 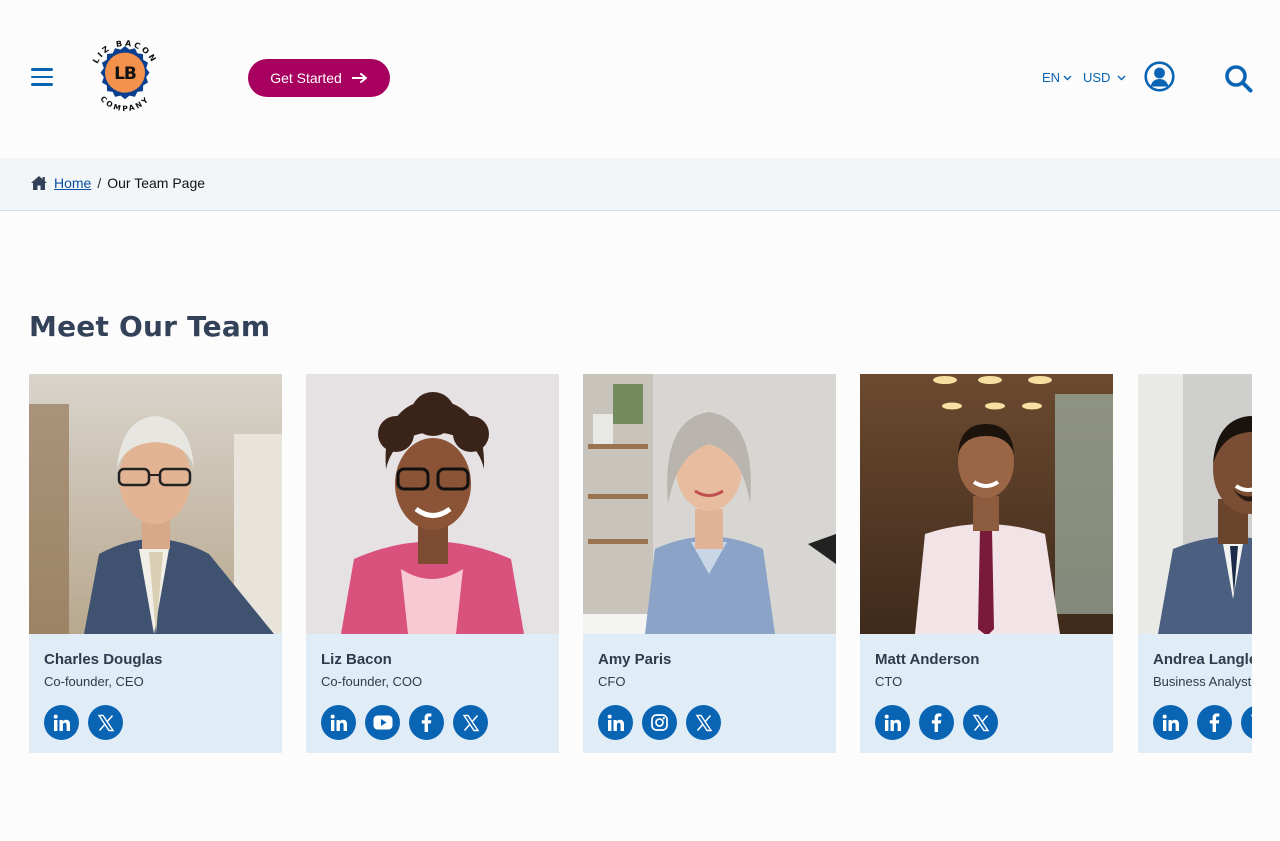 What do you see at coordinates (72, 183) in the screenshot?
I see `breadcrumb-home-link: Home` at bounding box center [72, 183].